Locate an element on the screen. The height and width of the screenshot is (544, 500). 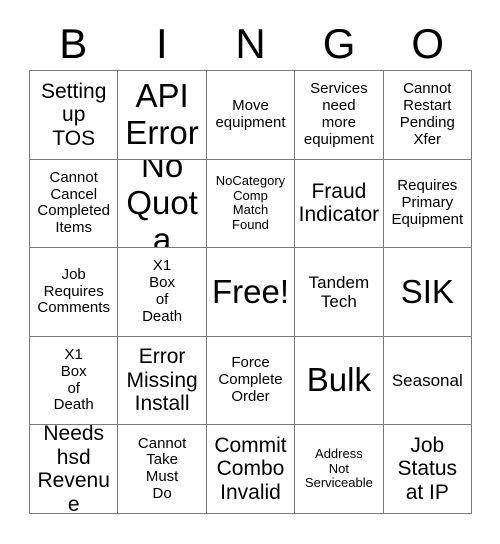
bingo-cell-label: Error Missing Install is located at coordinates (162, 380).